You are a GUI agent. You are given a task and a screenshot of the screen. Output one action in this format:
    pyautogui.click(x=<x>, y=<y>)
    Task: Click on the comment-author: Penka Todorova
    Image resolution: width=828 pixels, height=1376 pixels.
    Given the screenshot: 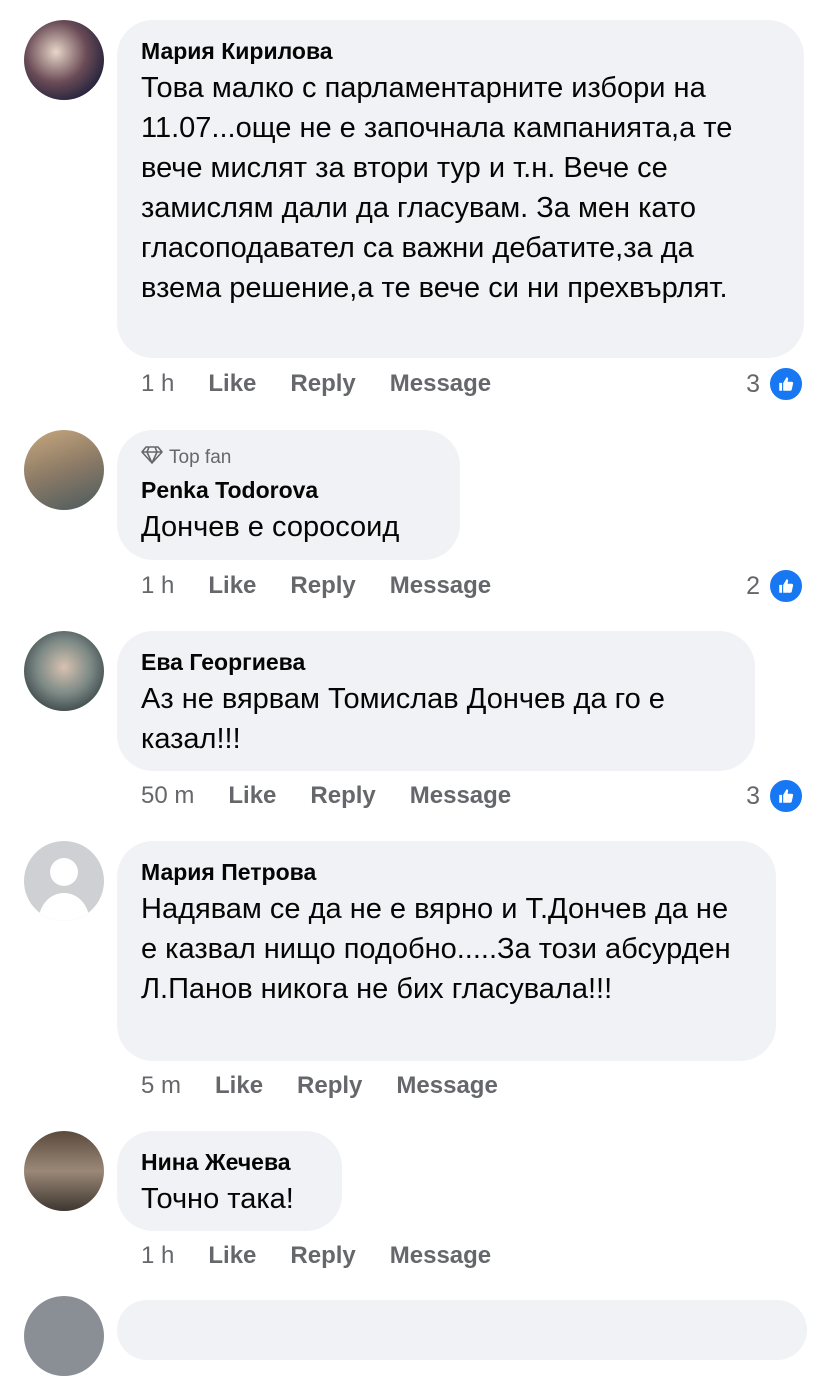 What is the action you would take?
    pyautogui.click(x=288, y=490)
    